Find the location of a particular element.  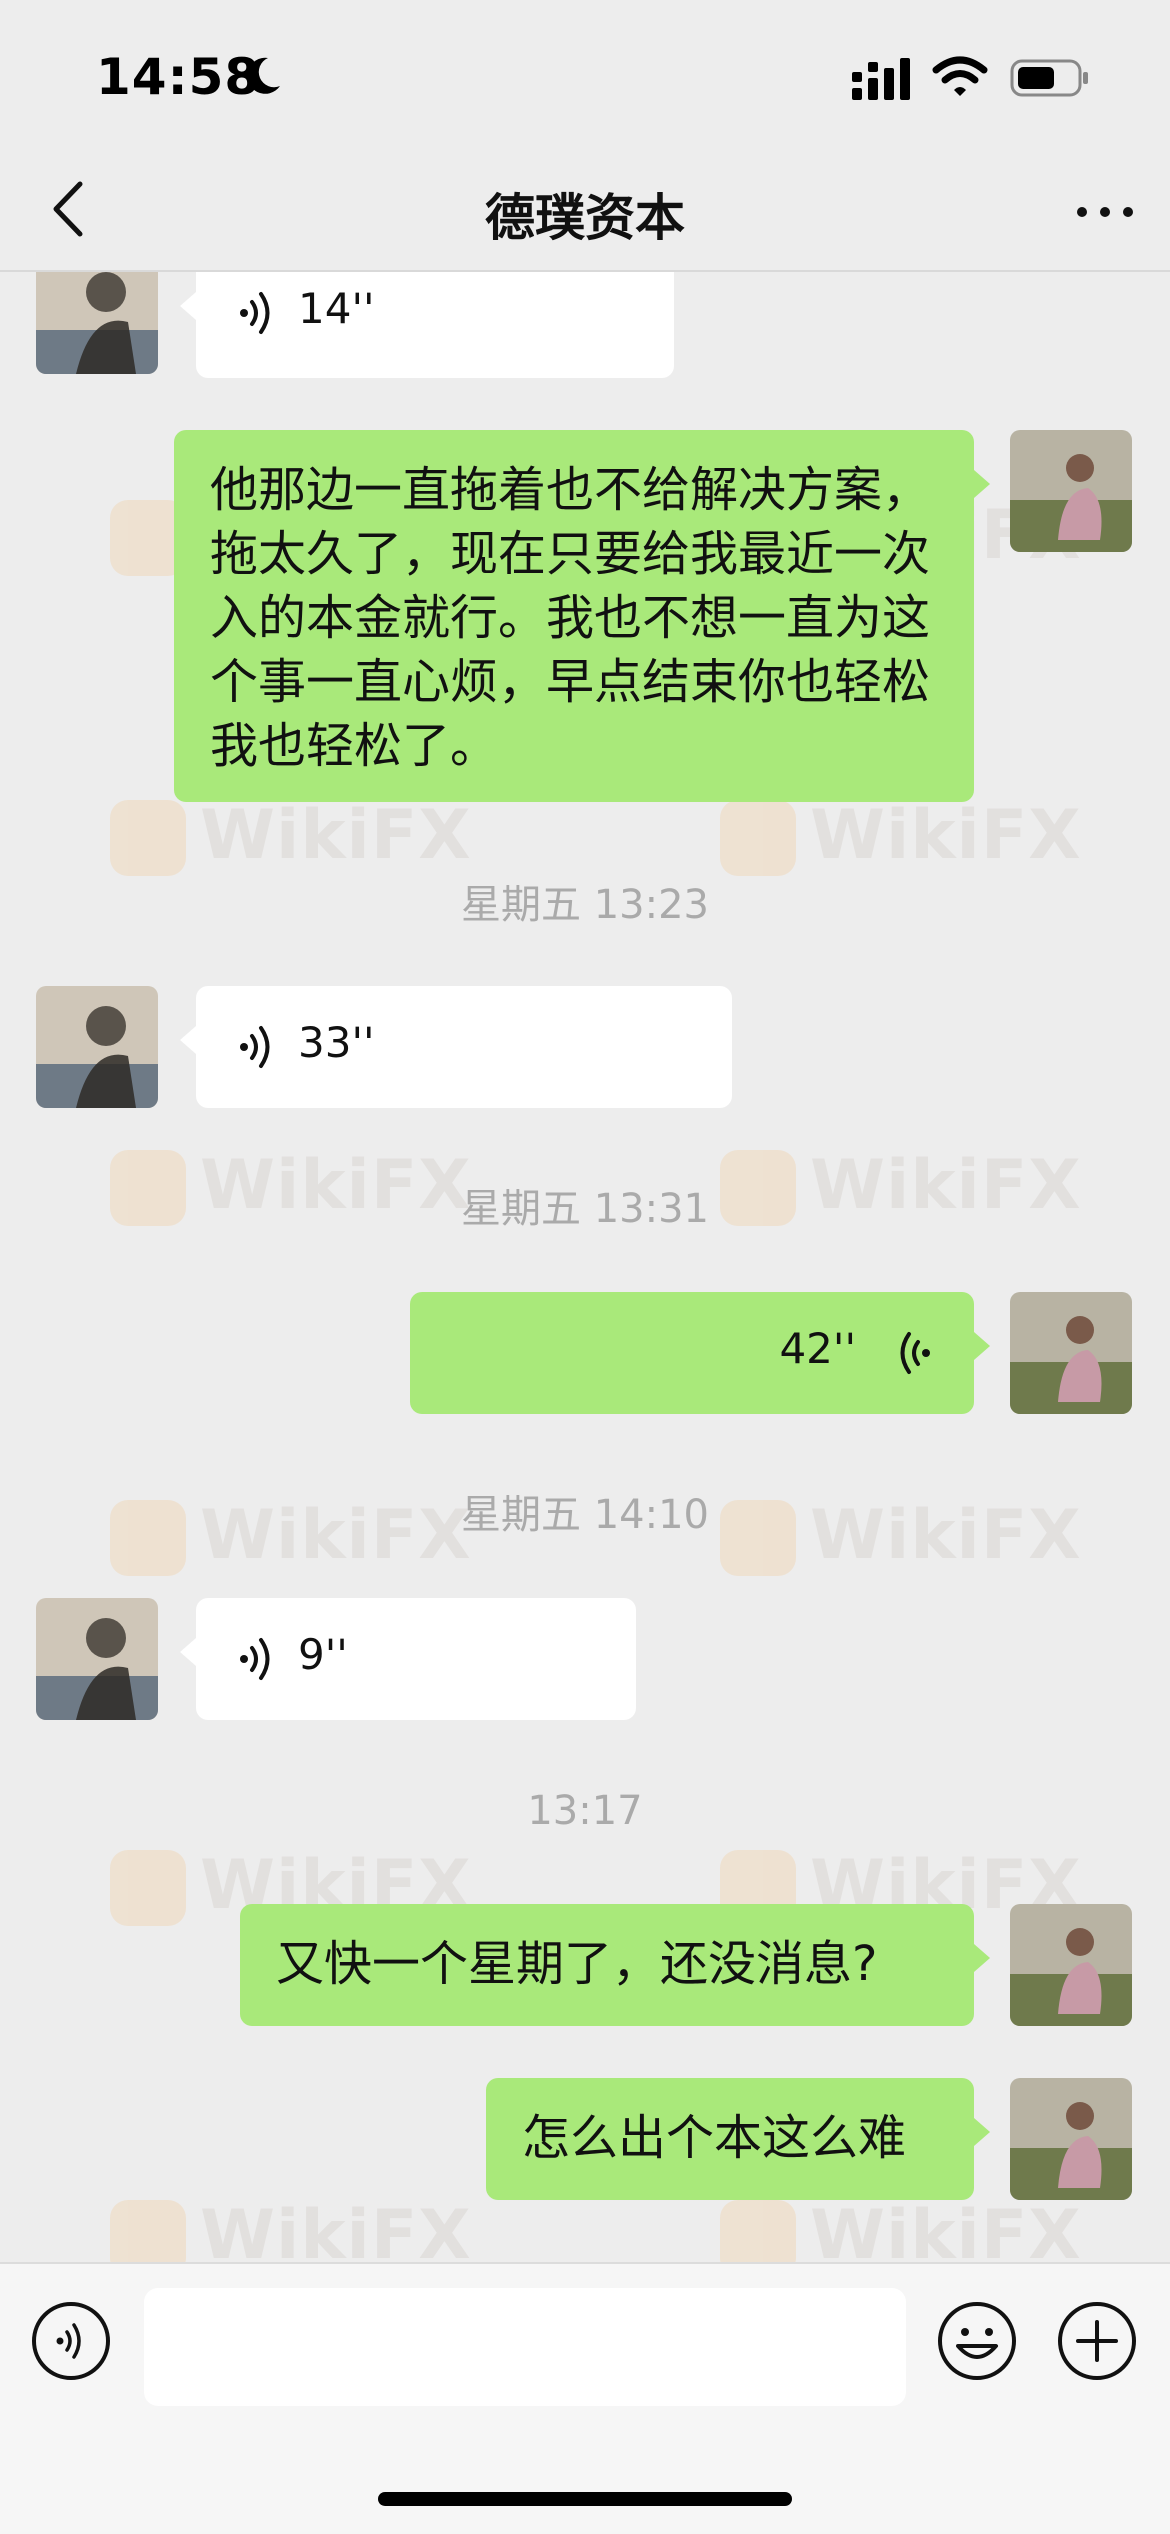

text-message-out: 又快一个星期了，还没消息? is located at coordinates (615, 1965).